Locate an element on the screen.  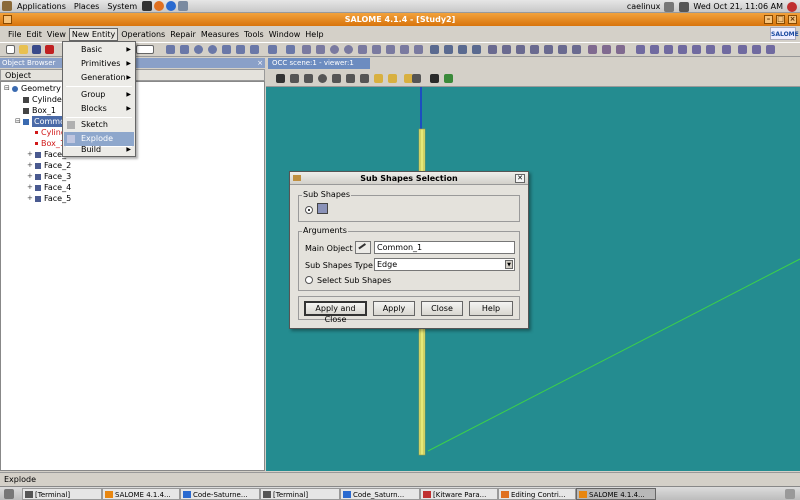
menu-file: File is located at coordinates (14, 34).